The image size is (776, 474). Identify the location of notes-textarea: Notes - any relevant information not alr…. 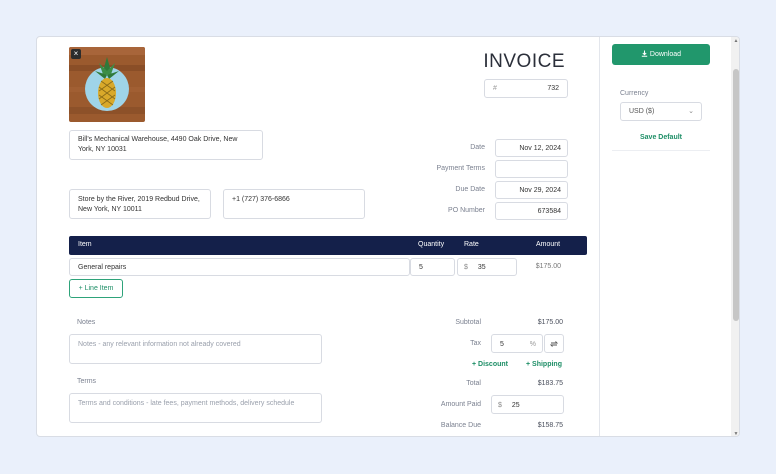
(195, 349).